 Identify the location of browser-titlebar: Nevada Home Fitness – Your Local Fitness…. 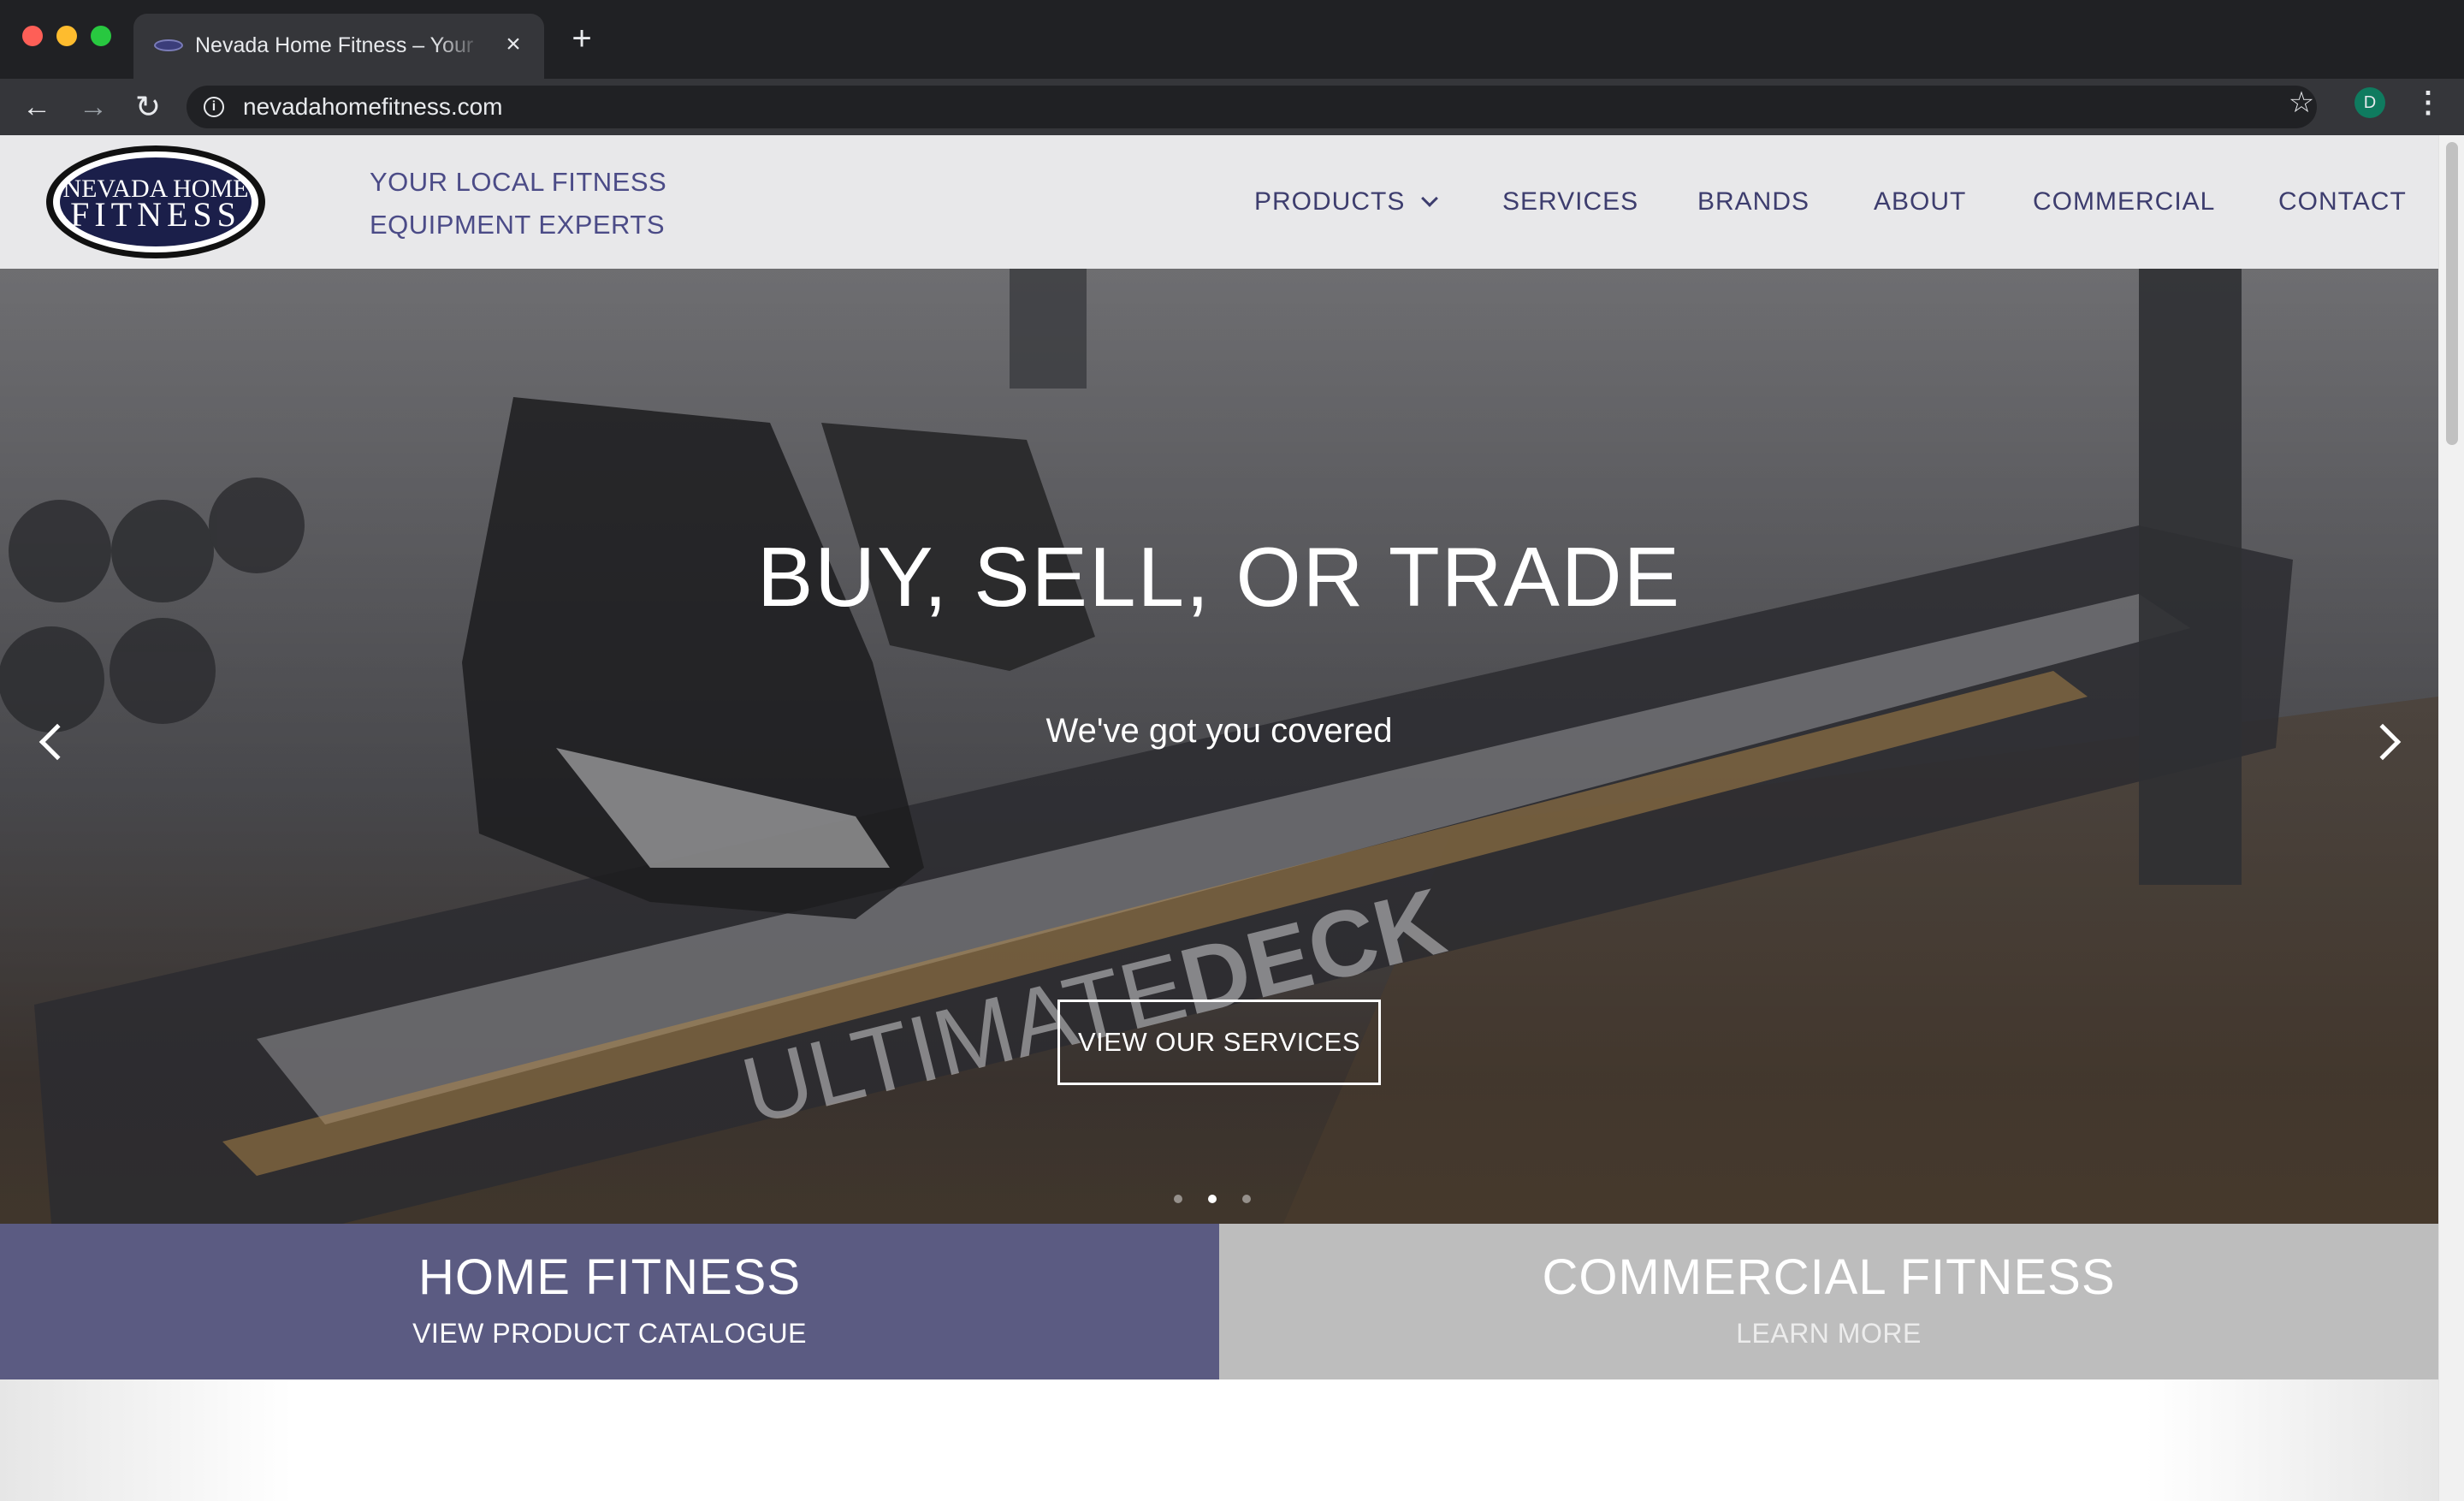
(1232, 39).